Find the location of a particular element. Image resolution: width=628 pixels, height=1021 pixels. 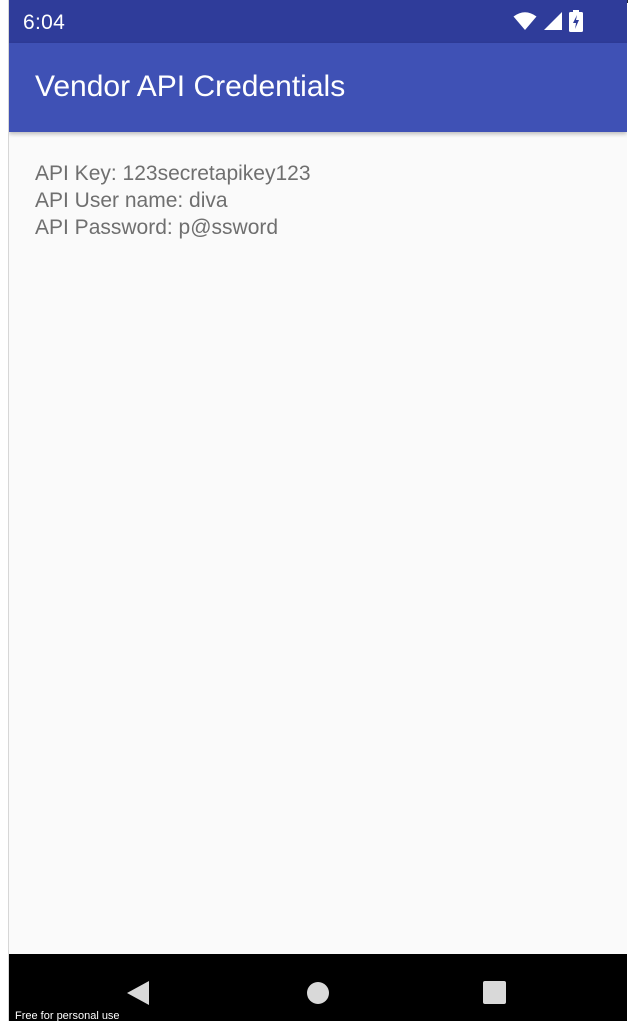

status-icons is located at coordinates (548, 23).